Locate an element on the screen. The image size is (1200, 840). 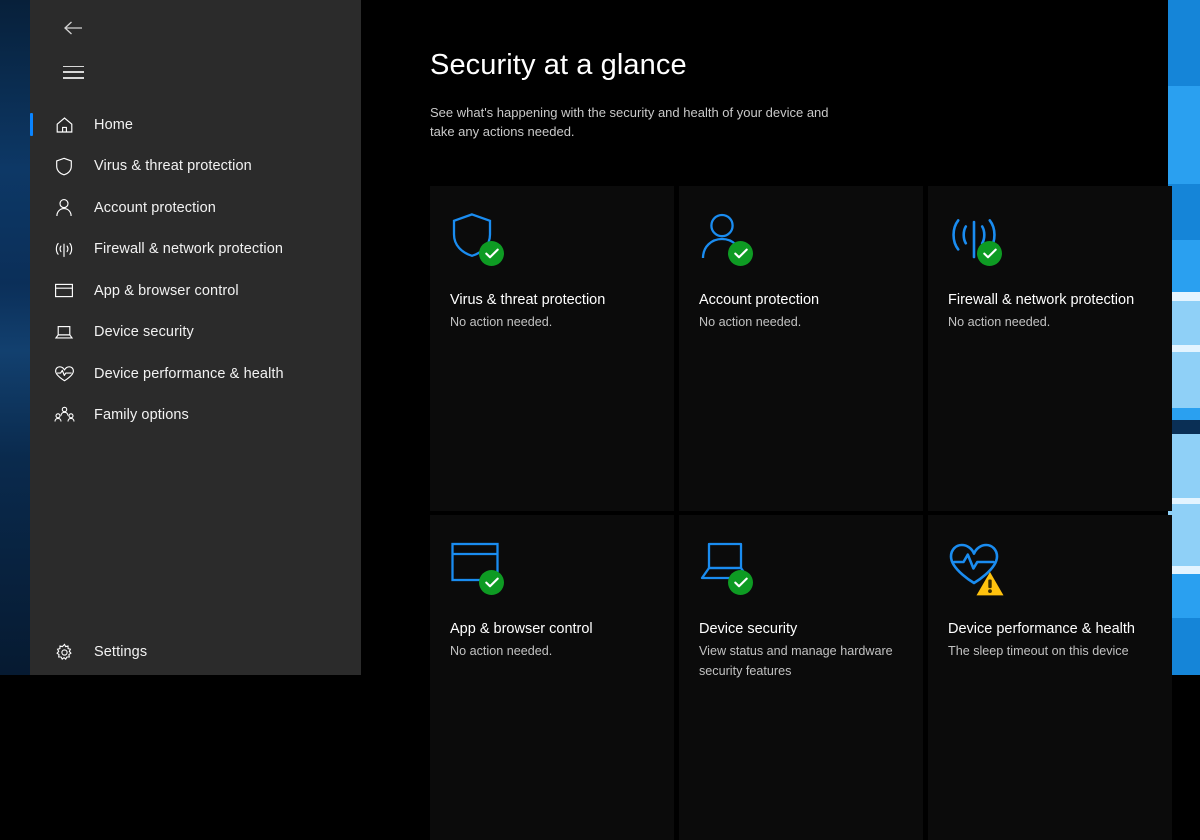
card-title: Virus & threat protection is located at coordinates (552, 300).